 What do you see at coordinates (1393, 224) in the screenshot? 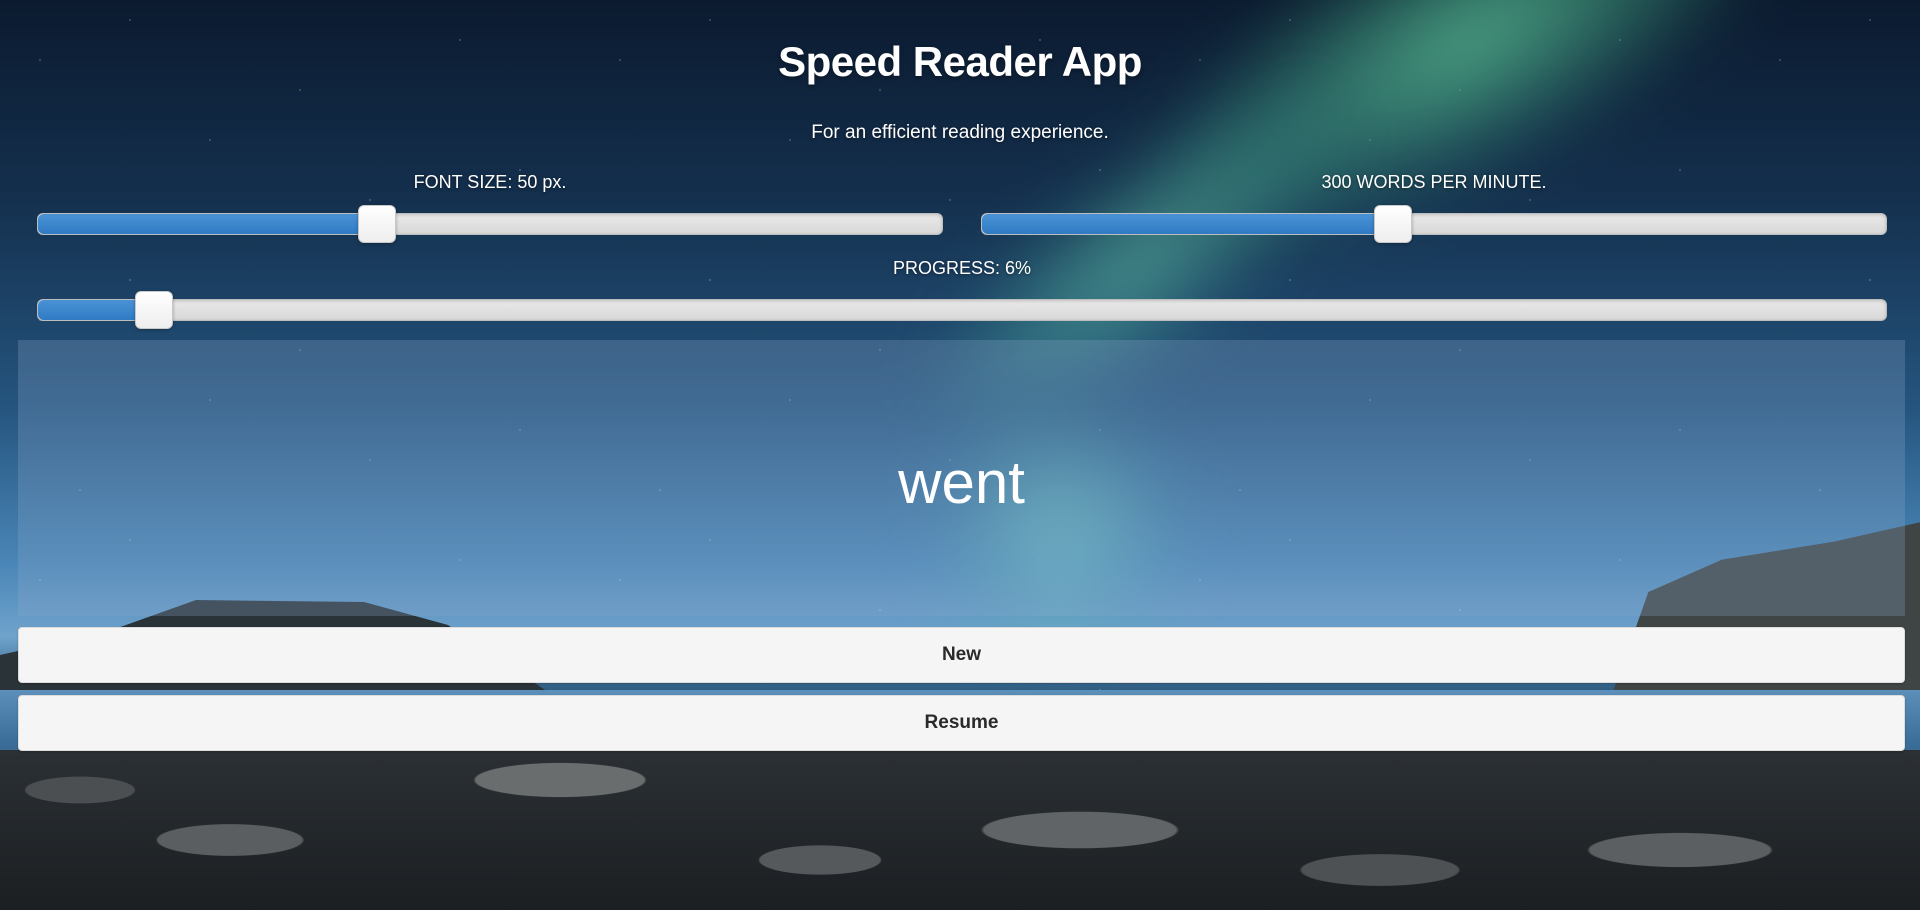
I see `speed-slider-thumb` at bounding box center [1393, 224].